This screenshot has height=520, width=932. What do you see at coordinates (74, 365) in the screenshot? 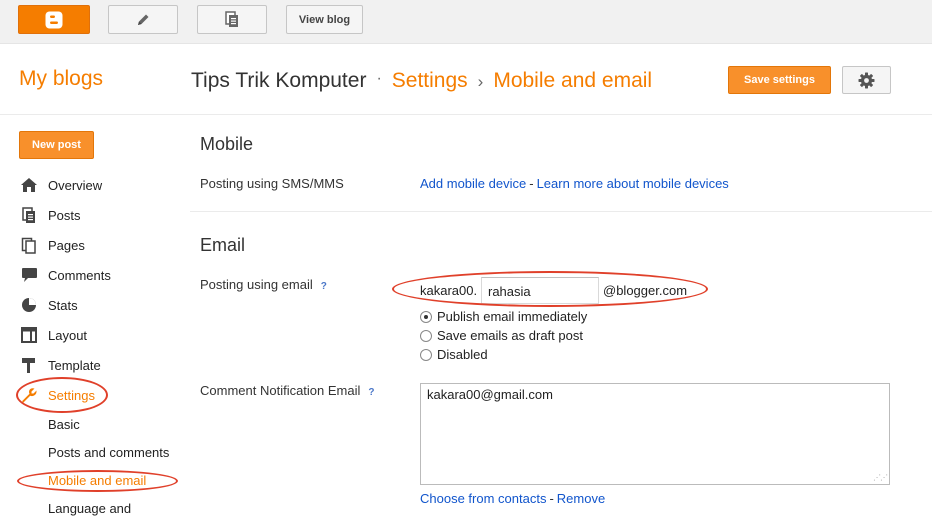
I see `sidebar-item-label: Template` at bounding box center [74, 365].